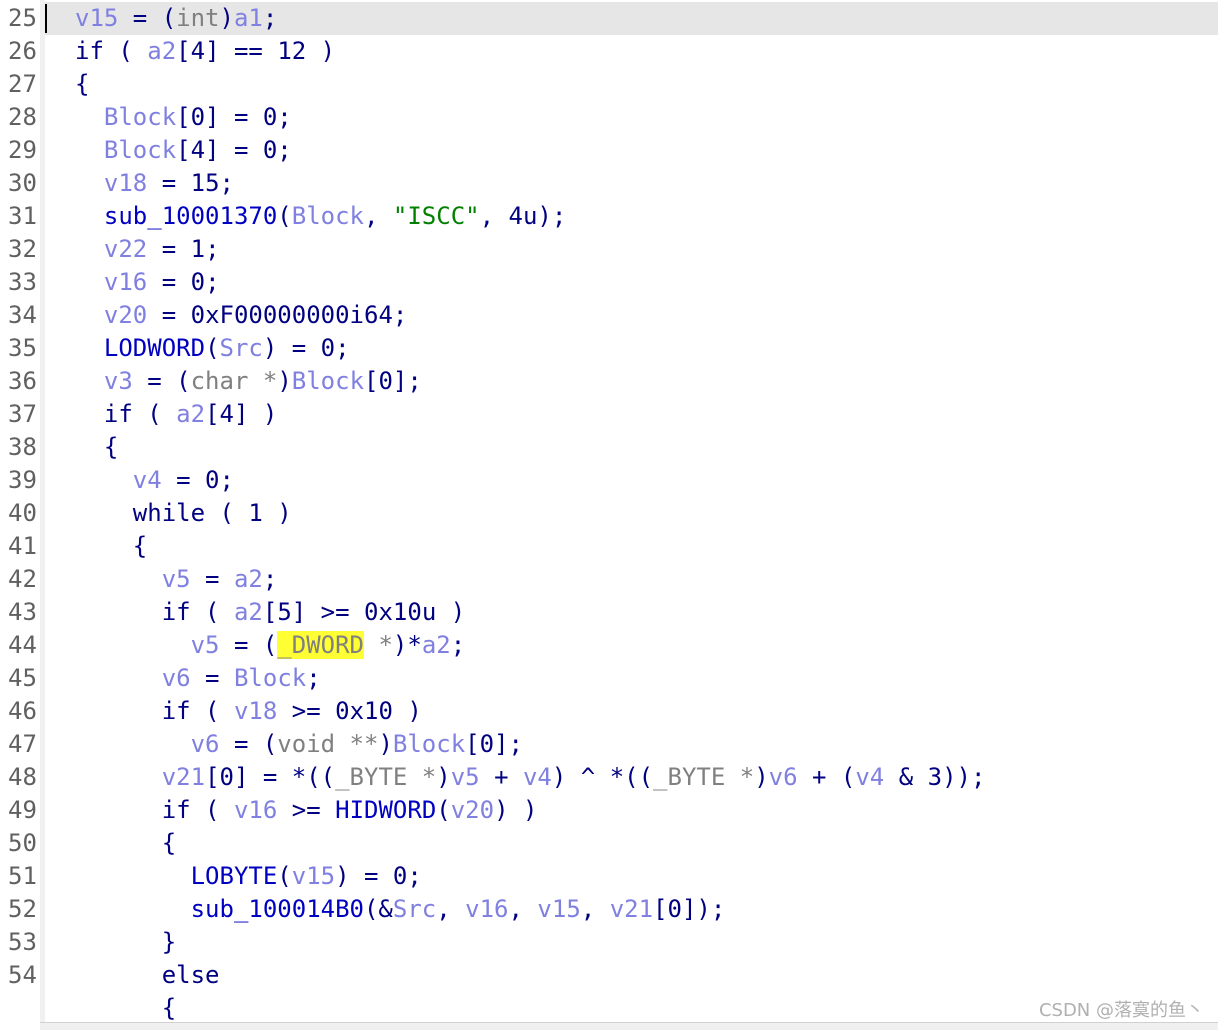  I want to click on code-token-var: v3, so click(118, 381).